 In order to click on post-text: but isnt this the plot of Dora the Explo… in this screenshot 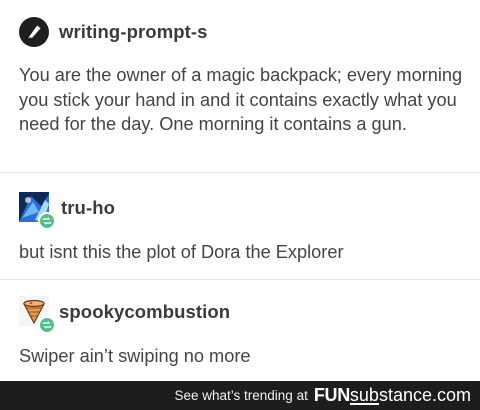, I will do `click(181, 252)`.